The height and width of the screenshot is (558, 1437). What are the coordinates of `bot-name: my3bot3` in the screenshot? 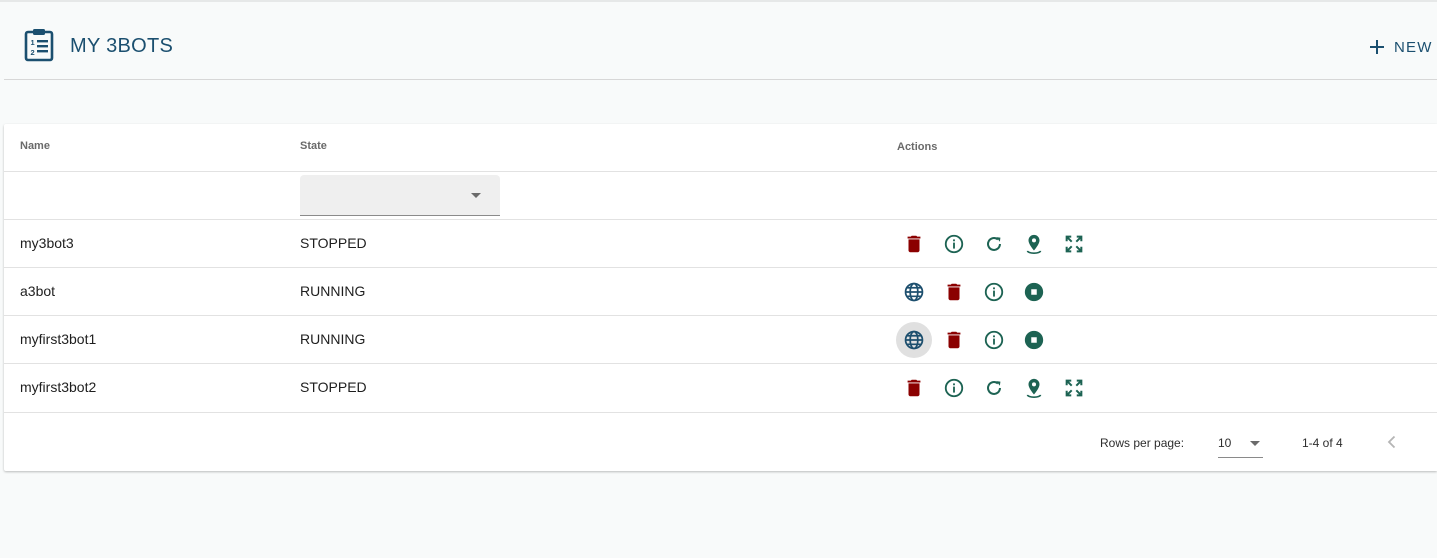 It's located at (47, 243).